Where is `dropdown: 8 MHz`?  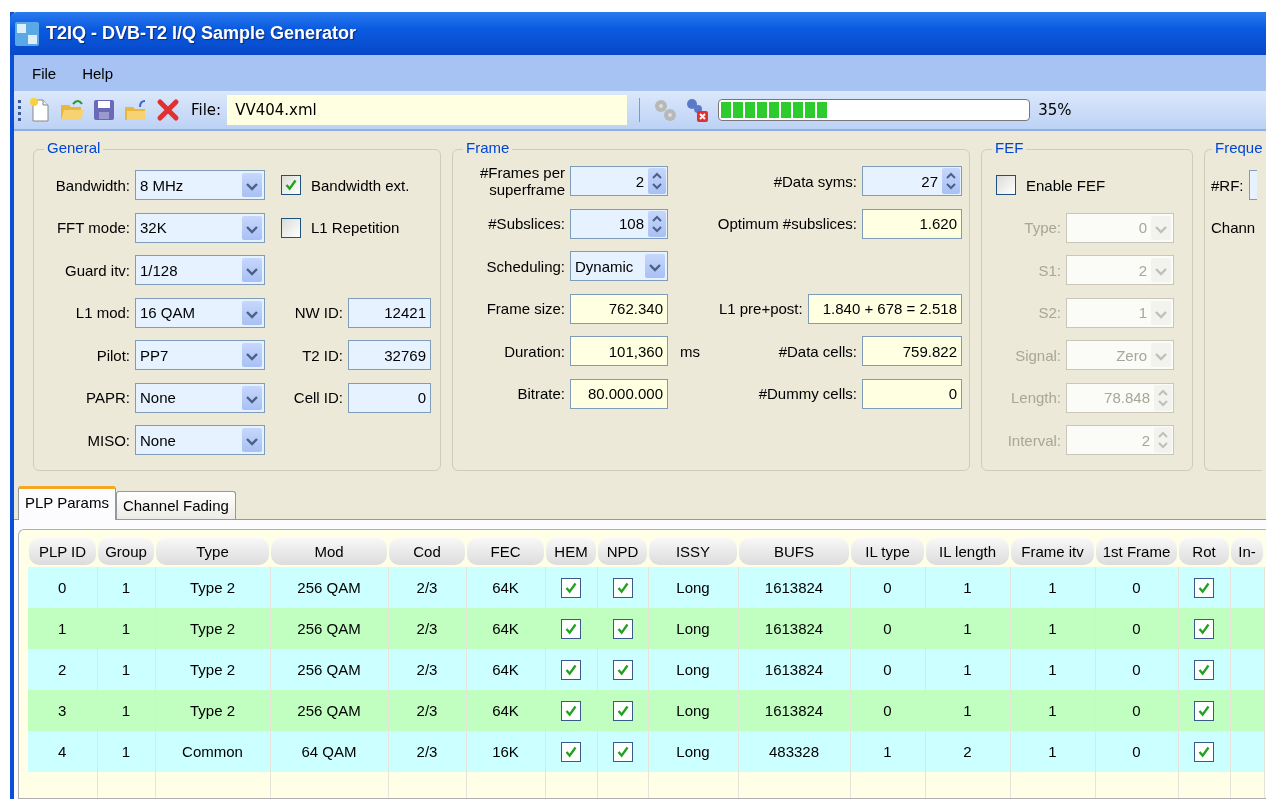 dropdown: 8 MHz is located at coordinates (200, 185).